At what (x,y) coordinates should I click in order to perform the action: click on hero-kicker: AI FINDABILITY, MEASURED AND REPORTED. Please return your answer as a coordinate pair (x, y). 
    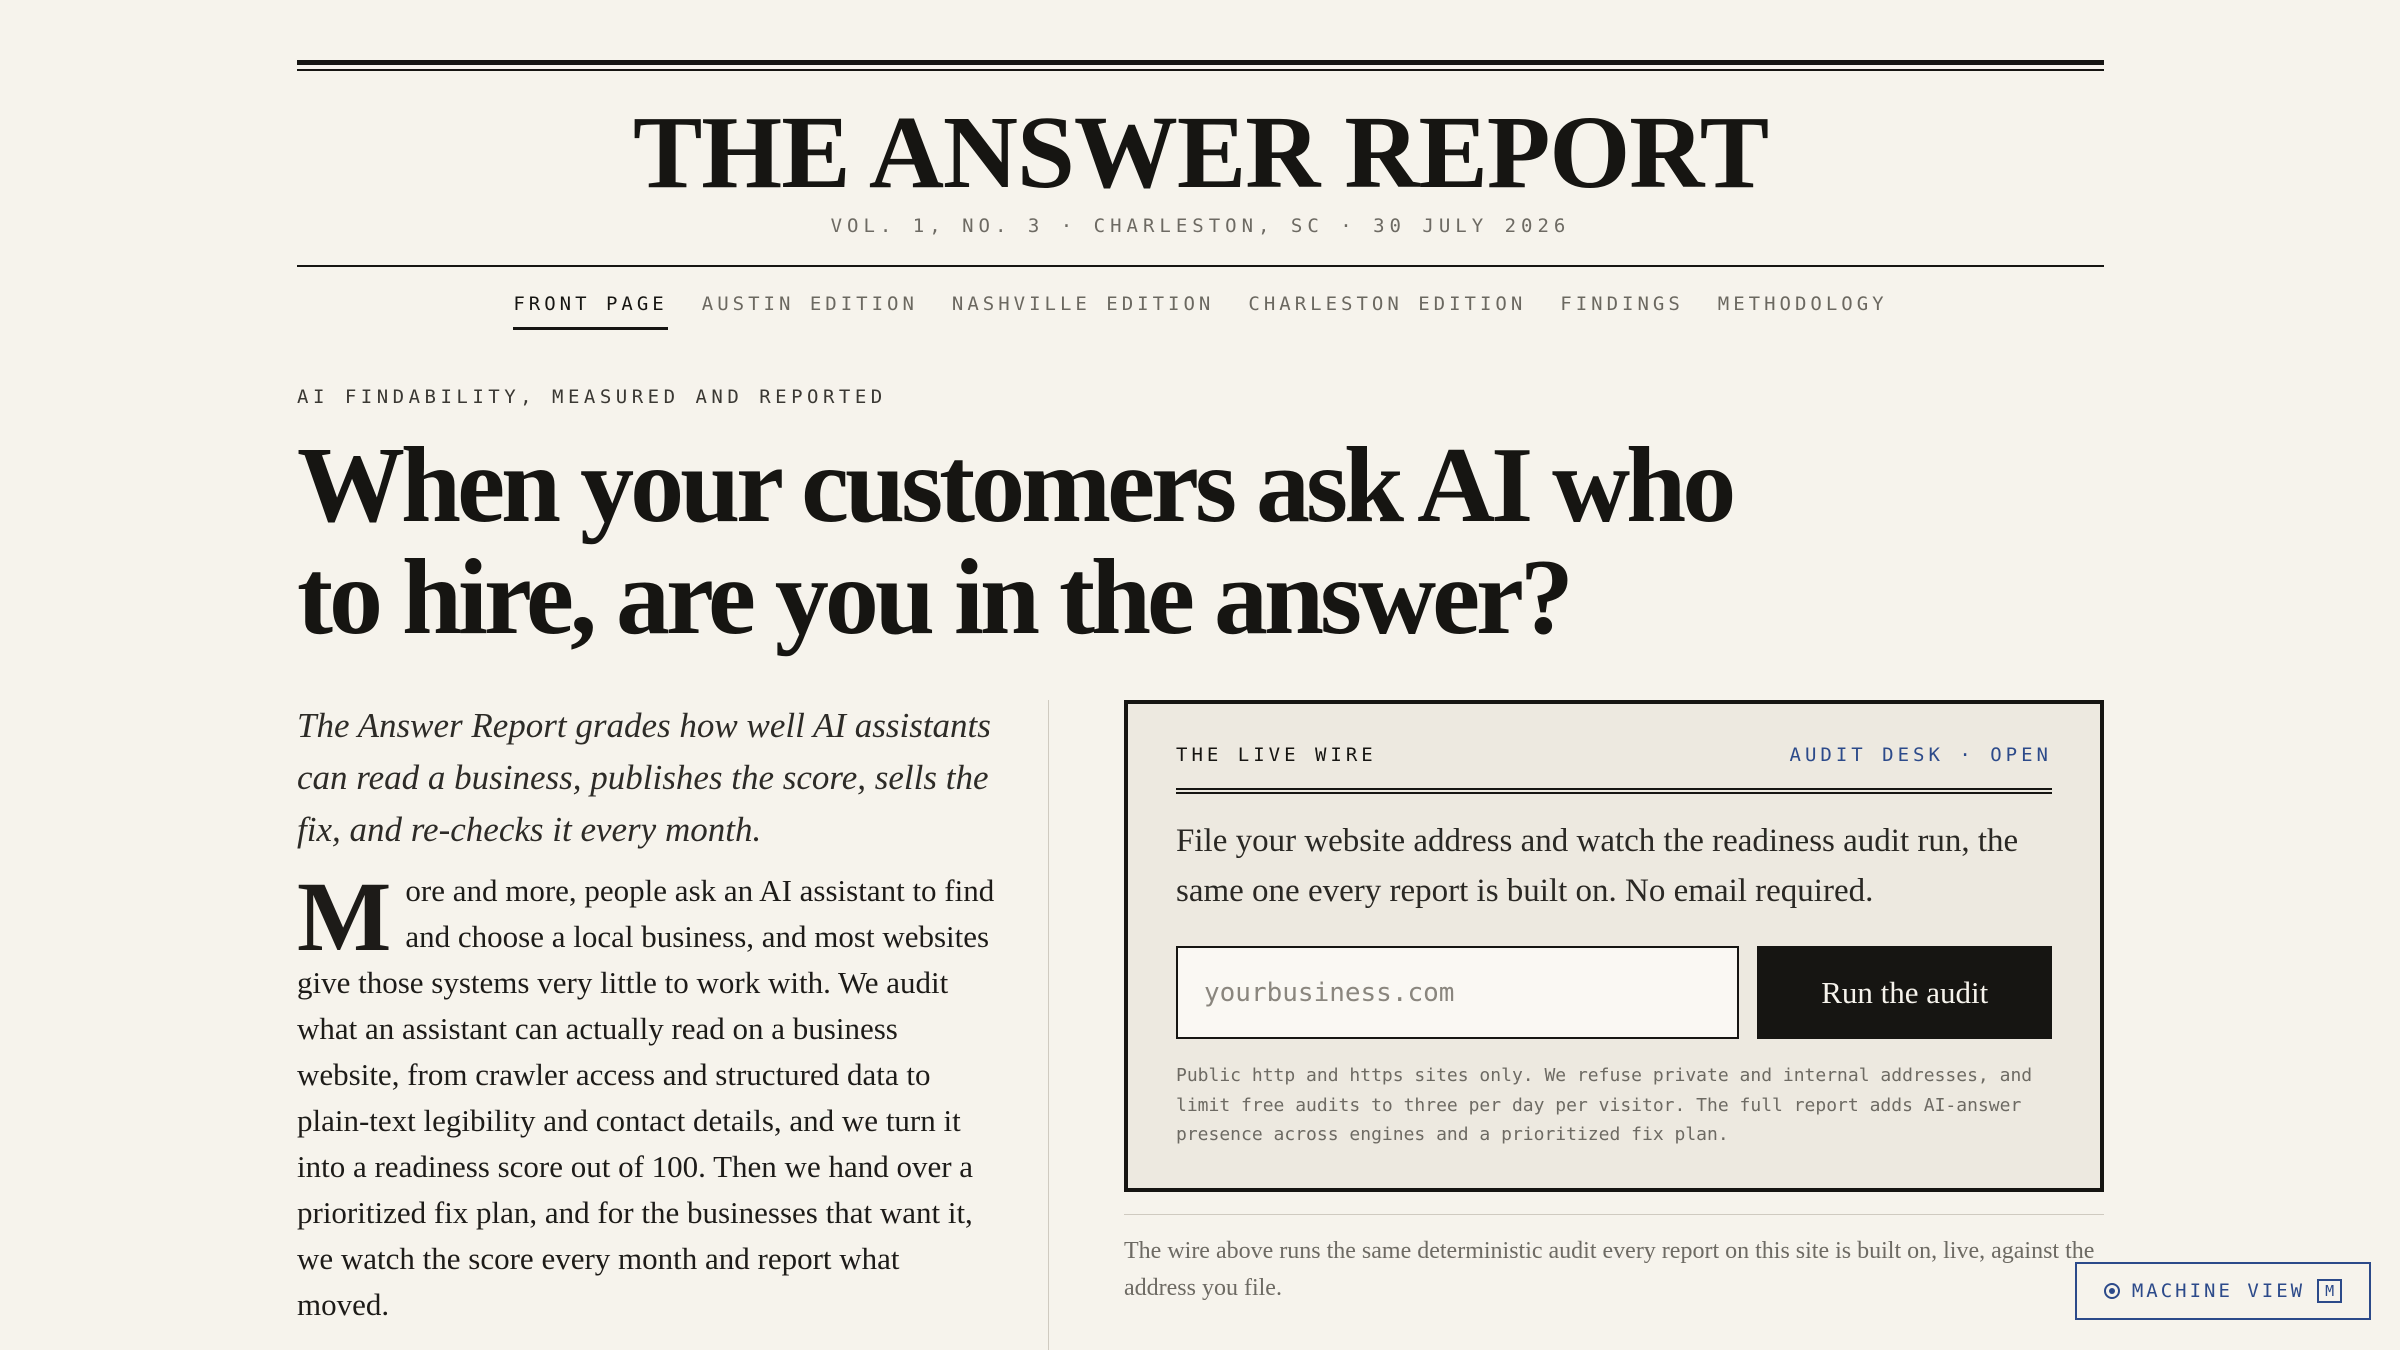
    Looking at the image, I should click on (592, 397).